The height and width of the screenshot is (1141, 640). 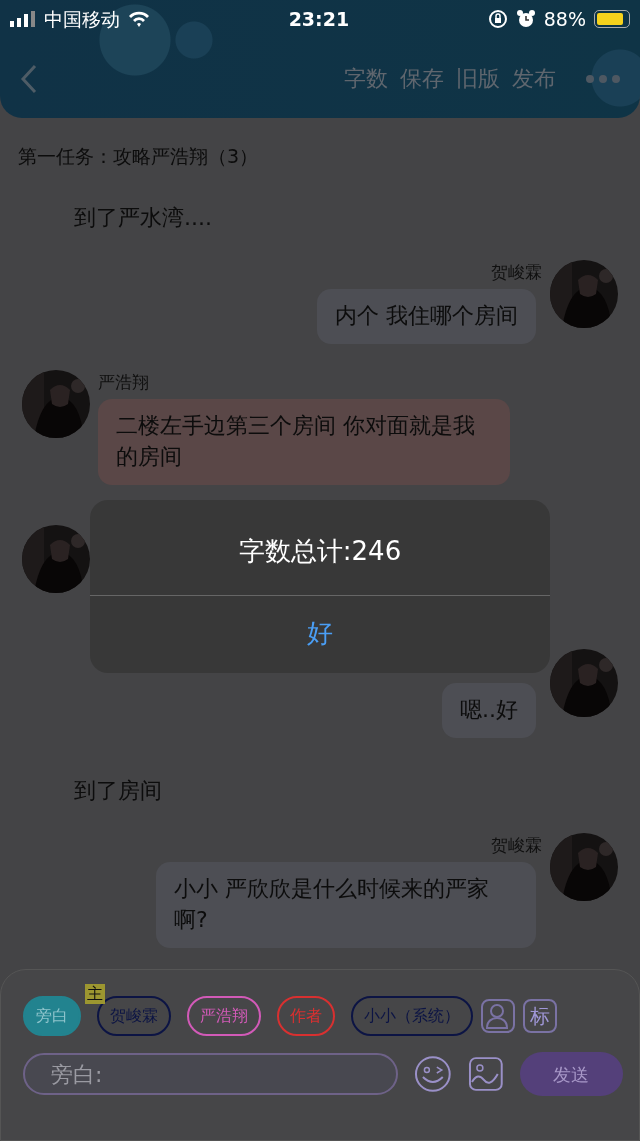 What do you see at coordinates (304, 442) in the screenshot?
I see `message-bubble: 二楼左手边第三个房间 你对面就是我的房间` at bounding box center [304, 442].